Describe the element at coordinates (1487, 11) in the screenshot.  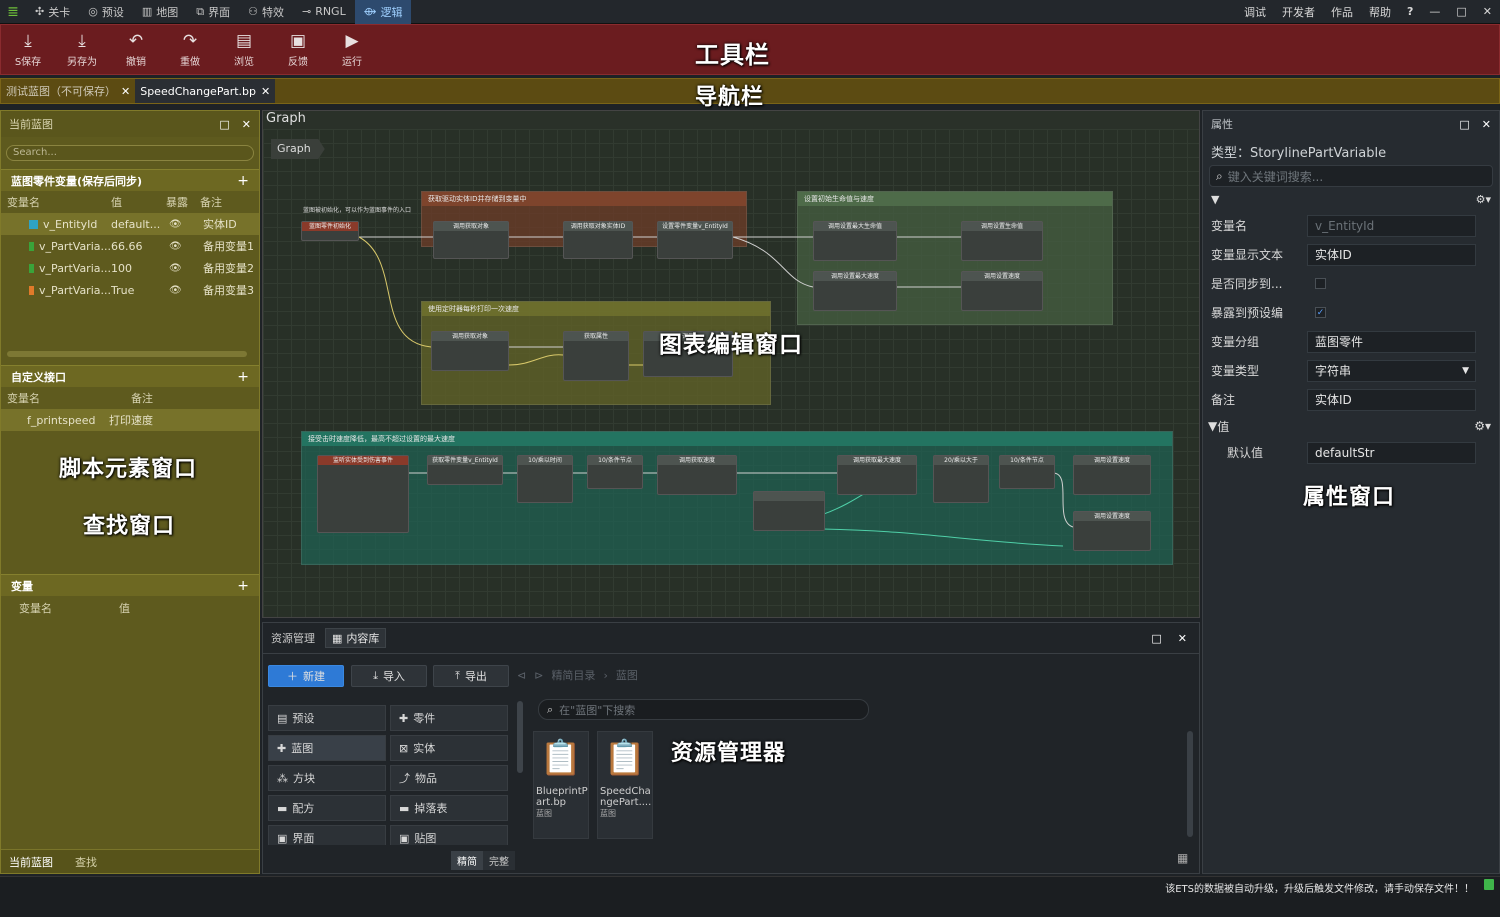
I see `close-window-button: ✕` at that location.